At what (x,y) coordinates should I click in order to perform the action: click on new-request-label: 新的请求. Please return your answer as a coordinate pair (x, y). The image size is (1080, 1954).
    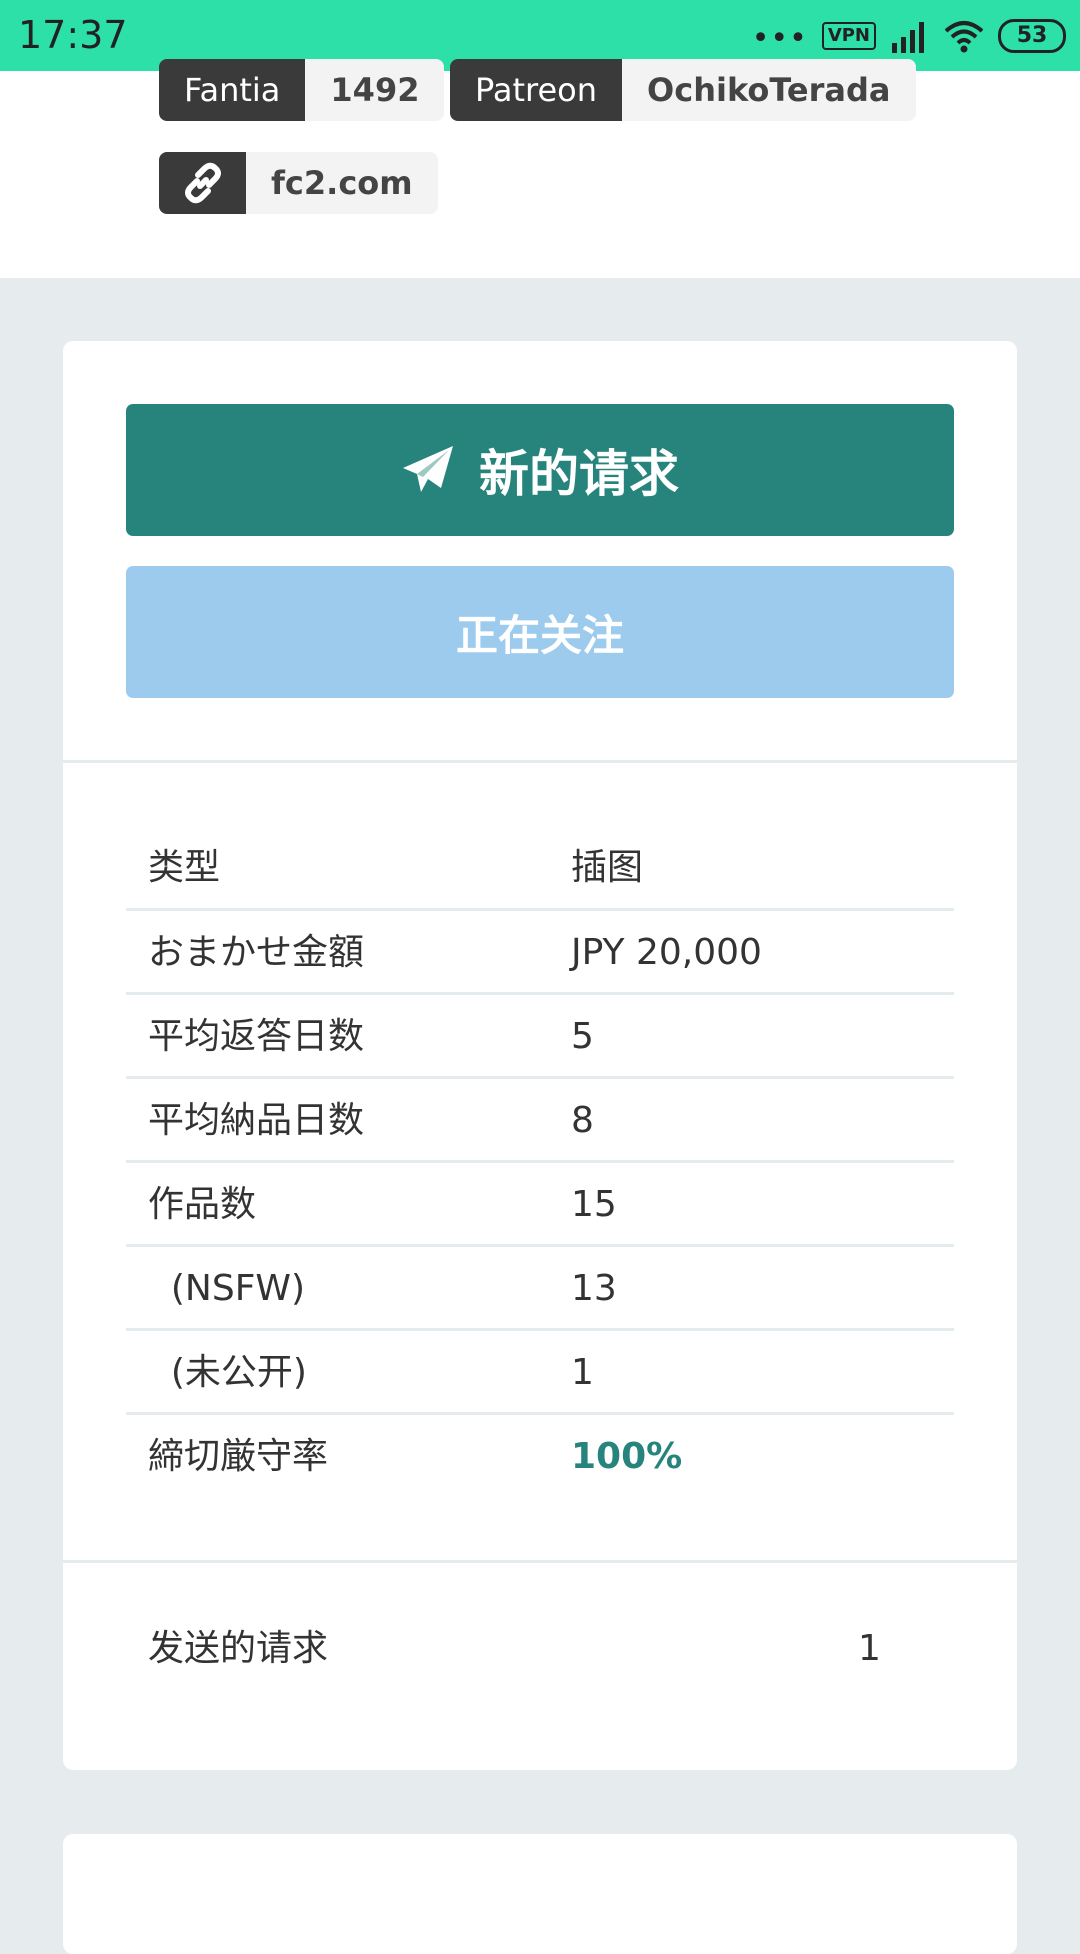
    Looking at the image, I should click on (579, 474).